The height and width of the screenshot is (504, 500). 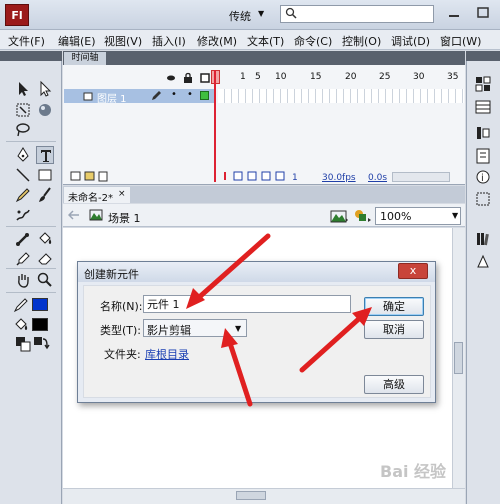 What do you see at coordinates (341, 96) in the screenshot?
I see `frames-grid` at bounding box center [341, 96].